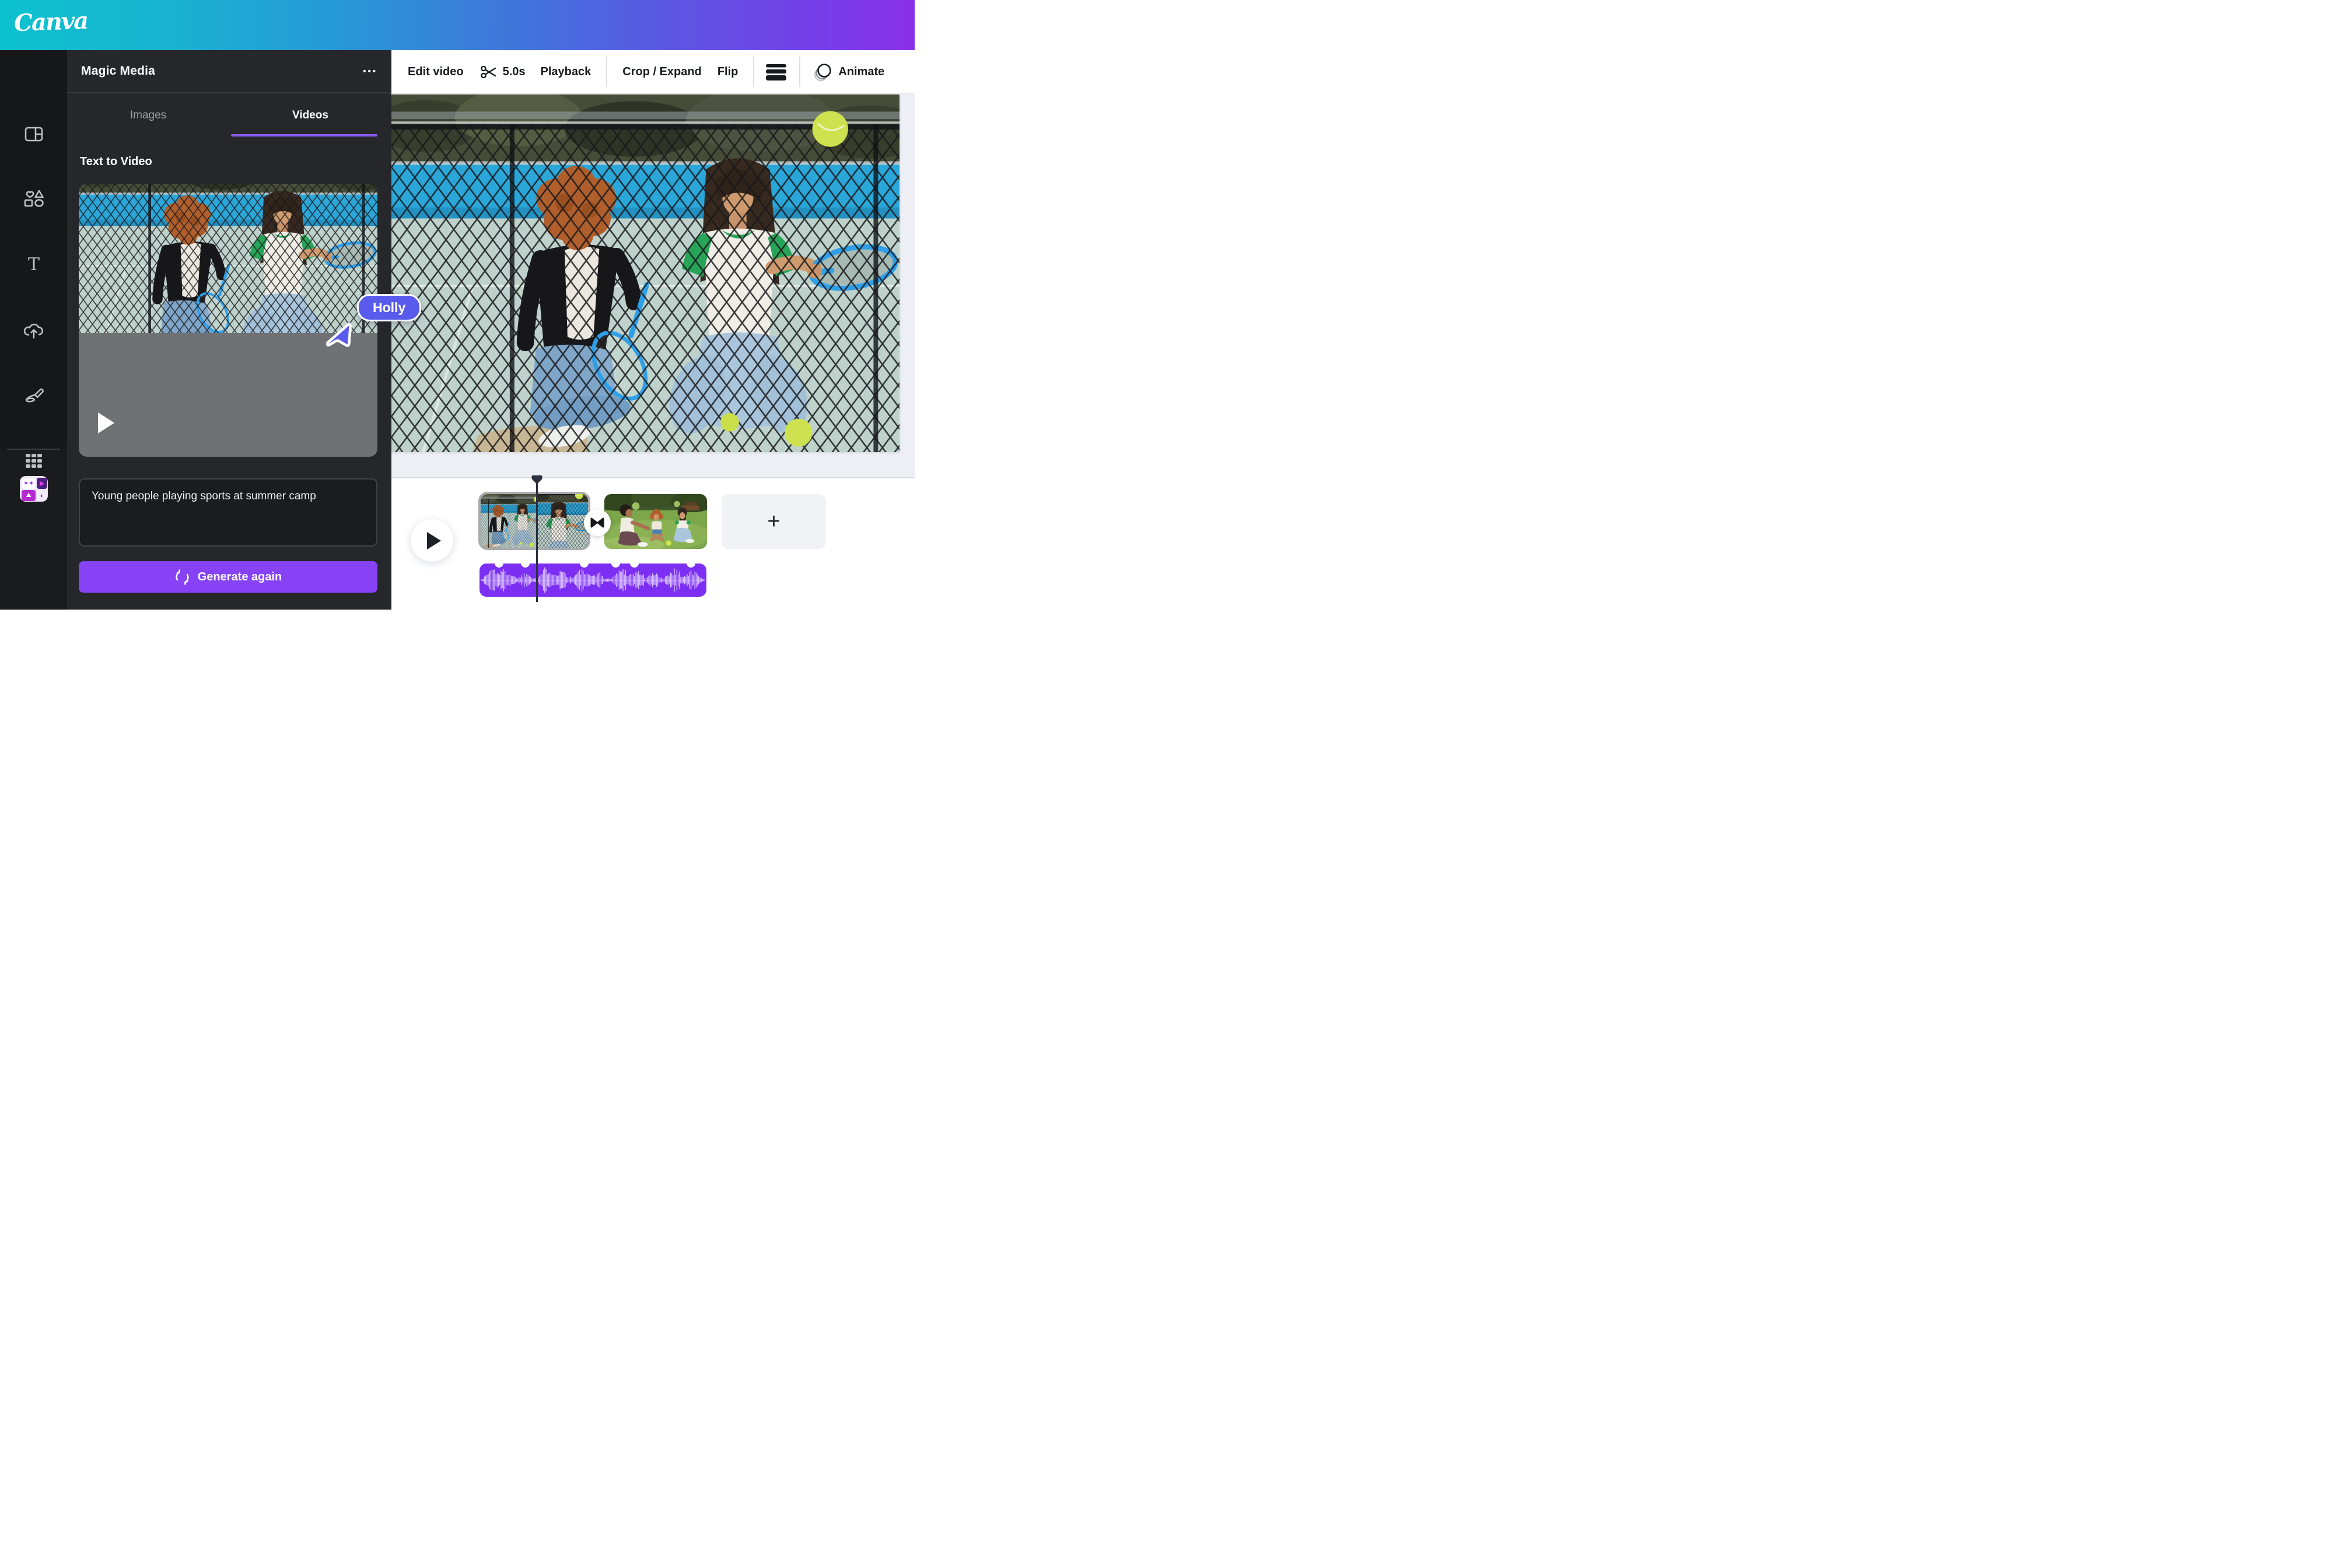 This screenshot has width=2352, height=1568. Describe the element at coordinates (50, 22) in the screenshot. I see `canva-logo: Canva` at that location.